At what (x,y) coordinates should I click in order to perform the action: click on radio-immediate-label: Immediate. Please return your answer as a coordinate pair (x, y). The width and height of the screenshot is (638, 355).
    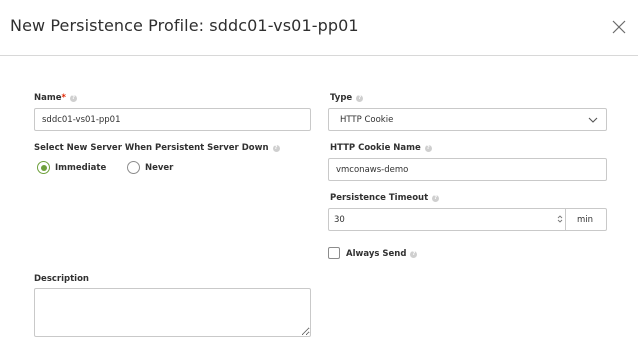
    Looking at the image, I should click on (81, 168).